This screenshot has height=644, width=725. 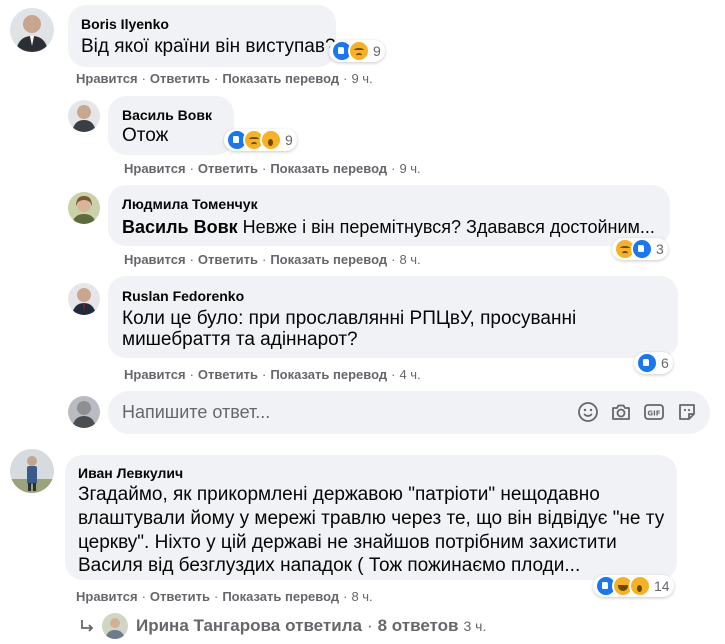 What do you see at coordinates (323, 625) in the screenshot?
I see `reply-verb: ответила` at bounding box center [323, 625].